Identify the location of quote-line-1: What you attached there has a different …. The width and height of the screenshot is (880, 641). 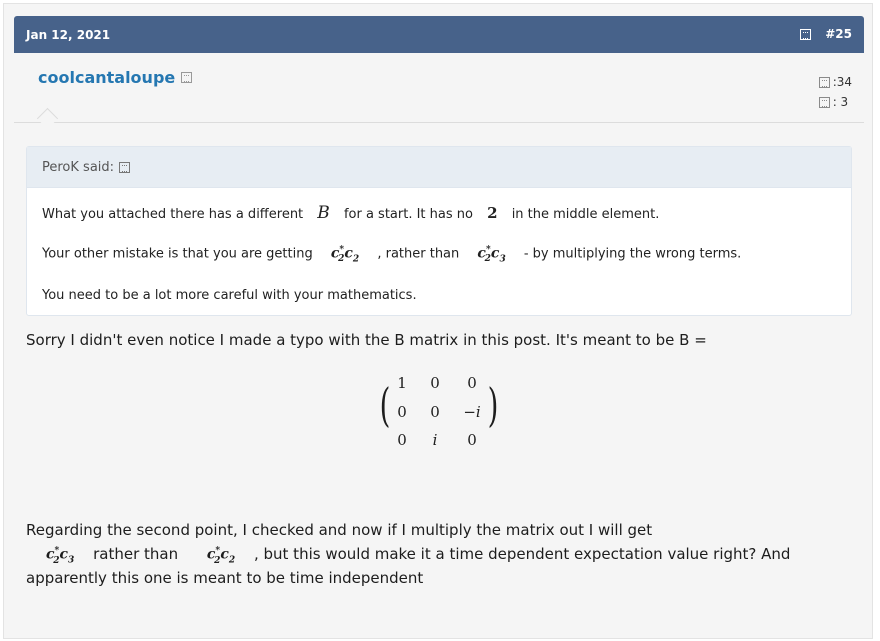
(350, 213).